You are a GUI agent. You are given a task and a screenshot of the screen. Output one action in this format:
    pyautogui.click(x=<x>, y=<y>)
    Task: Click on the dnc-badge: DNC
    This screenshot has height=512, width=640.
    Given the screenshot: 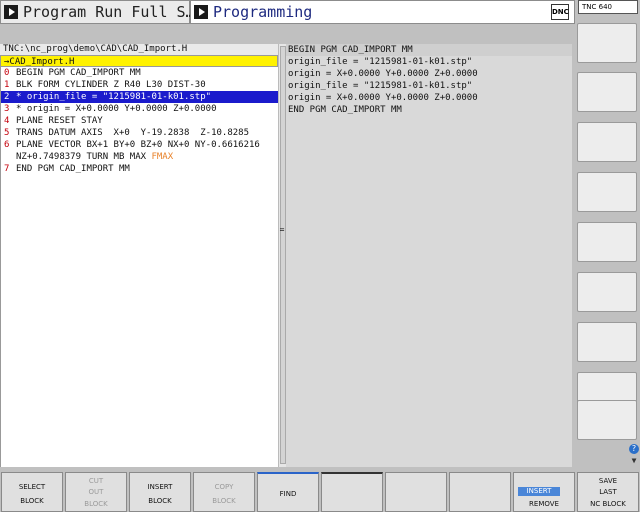 What is the action you would take?
    pyautogui.click(x=560, y=12)
    